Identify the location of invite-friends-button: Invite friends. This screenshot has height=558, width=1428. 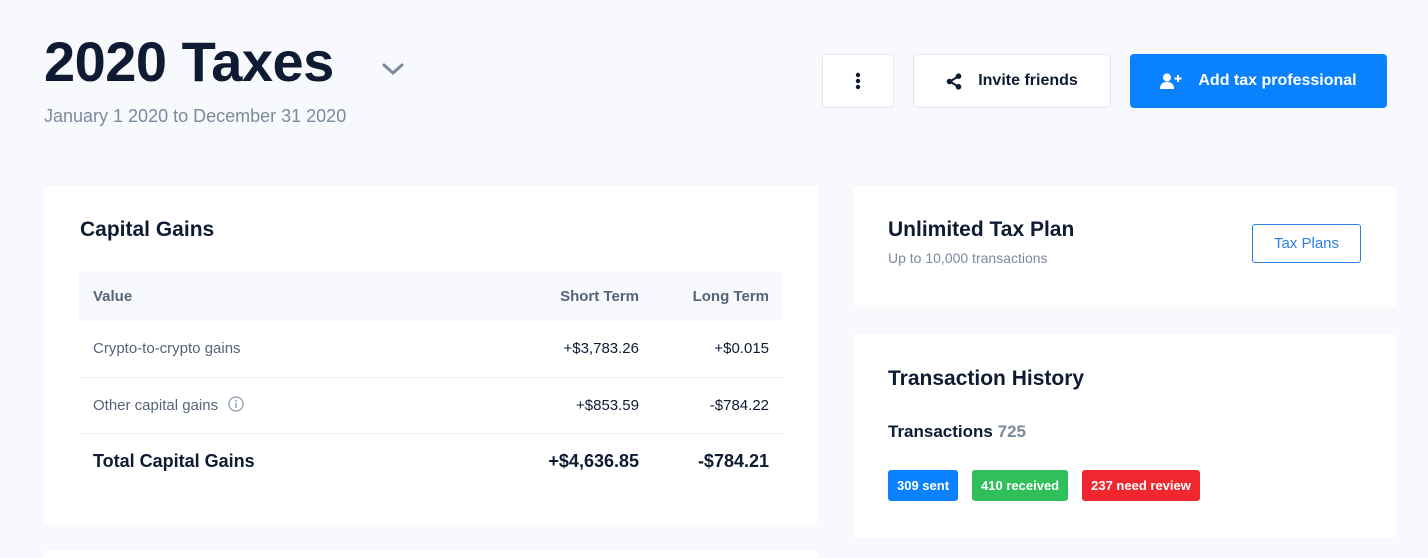
(1012, 81).